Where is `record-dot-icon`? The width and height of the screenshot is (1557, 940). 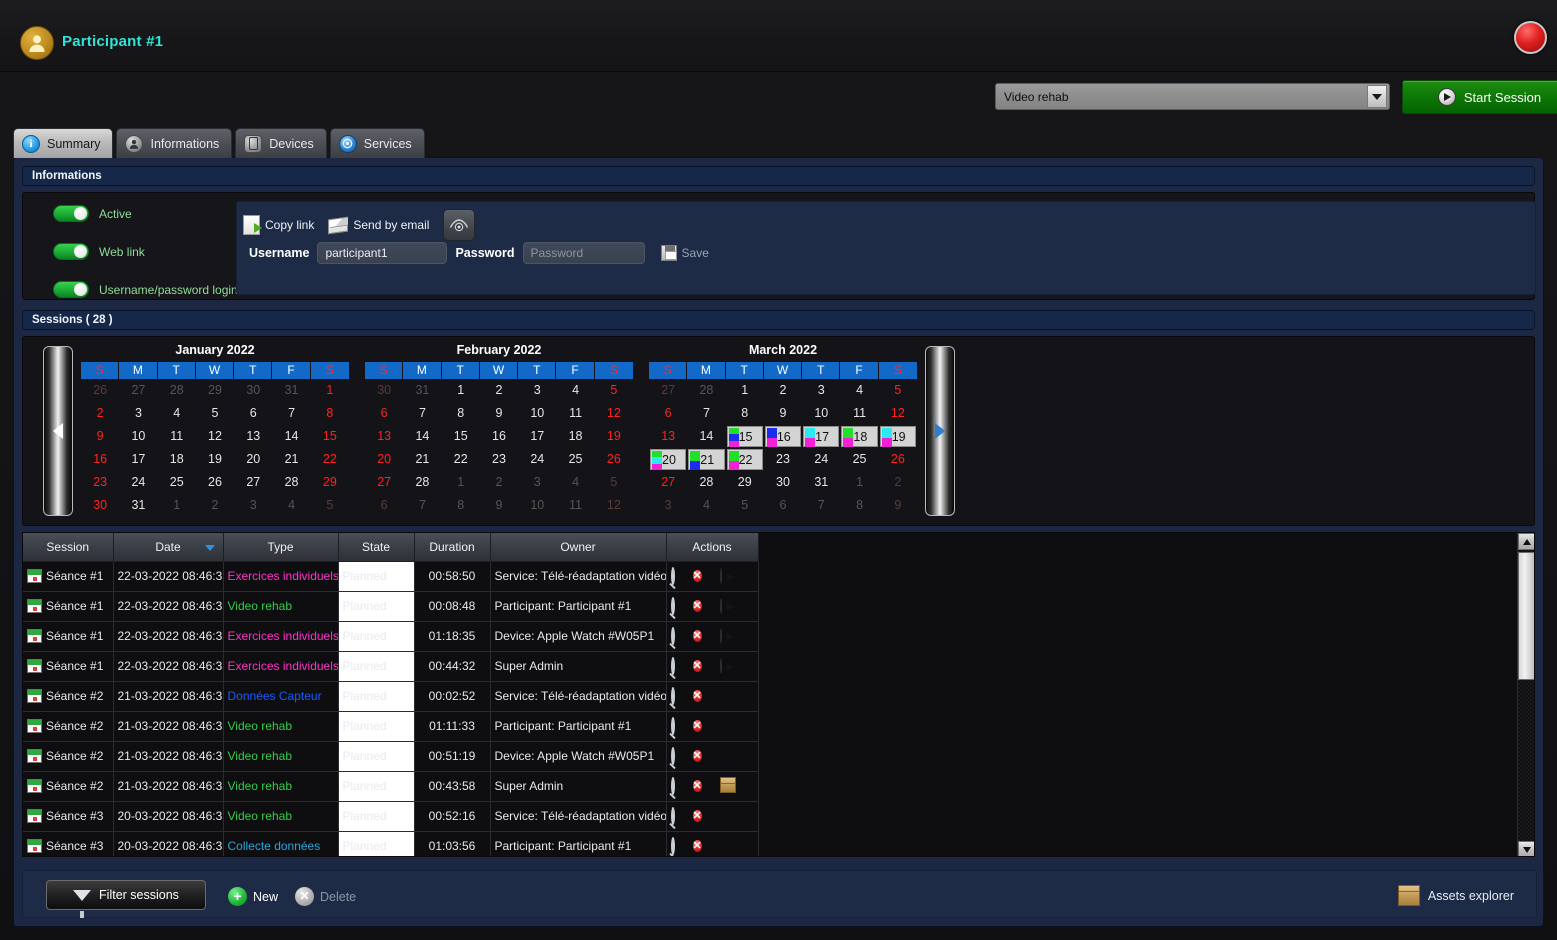
record-dot-icon is located at coordinates (1530, 37).